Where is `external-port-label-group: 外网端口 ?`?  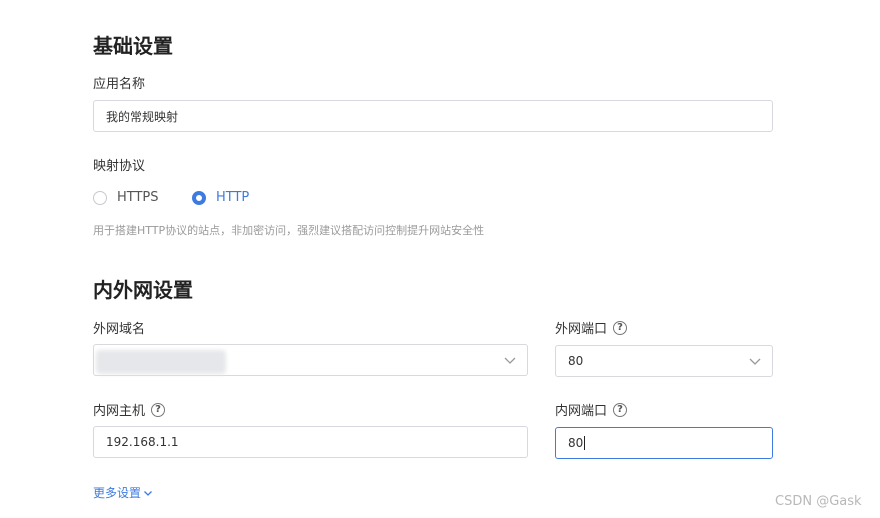 external-port-label-group: 外网端口 ? is located at coordinates (591, 327).